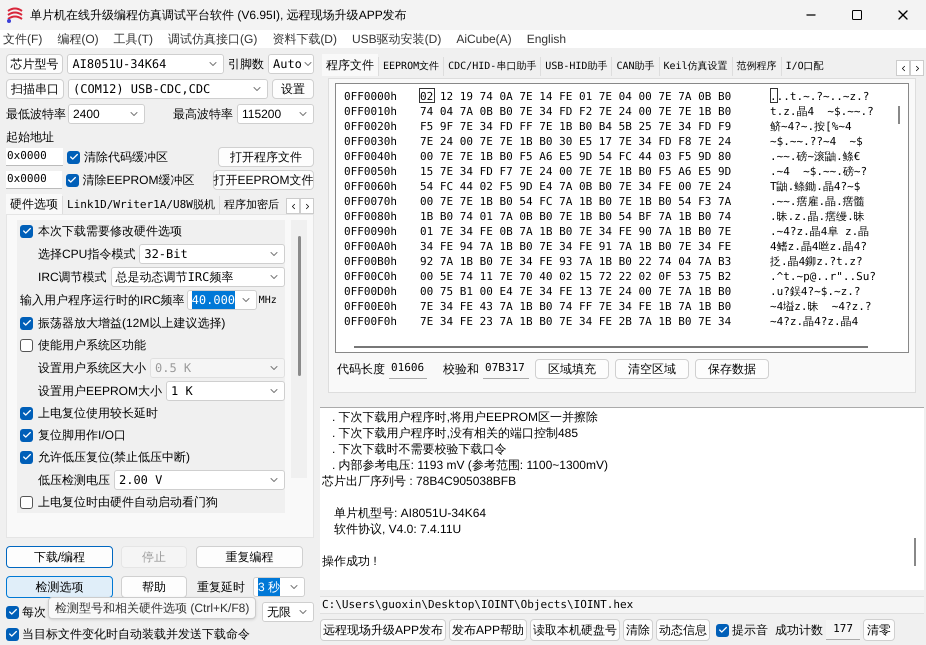 Image resolution: width=926 pixels, height=645 pixels. Describe the element at coordinates (804, 66) in the screenshot. I see `tab: I/O口配` at that location.